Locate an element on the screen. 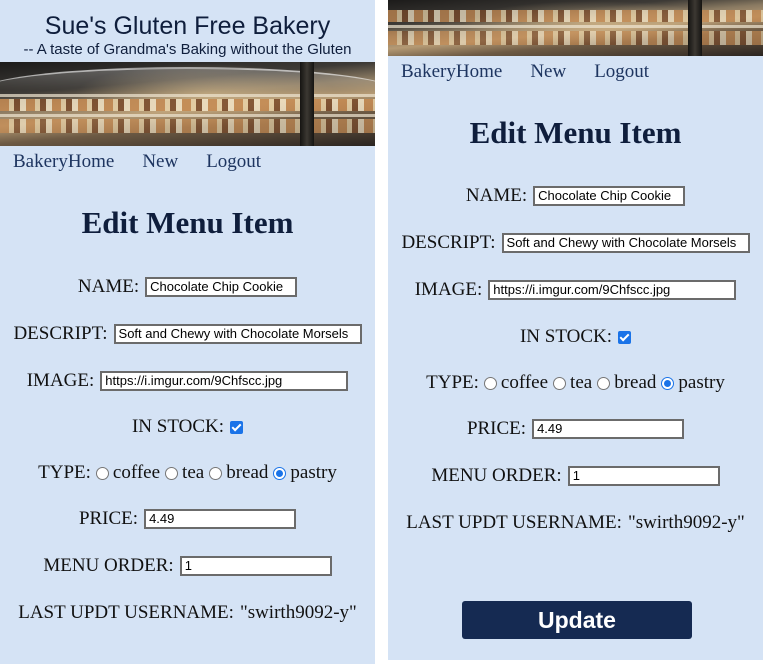 The width and height of the screenshot is (763, 664). update-button: Update is located at coordinates (577, 620).